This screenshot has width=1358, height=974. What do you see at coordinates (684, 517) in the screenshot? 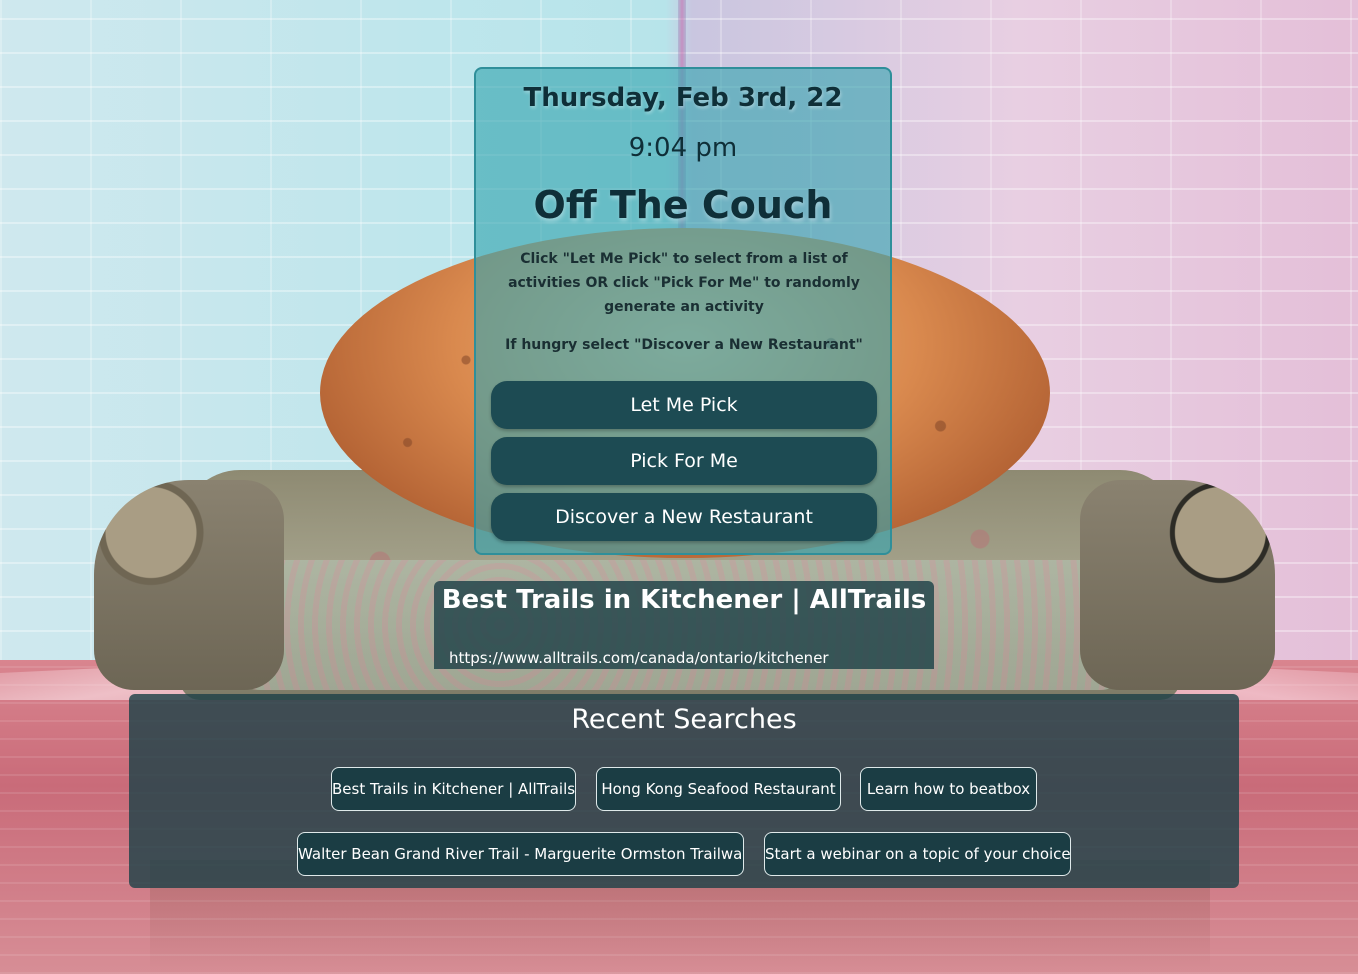
I see `discover-restaurant-button: Discover a New Restaurant` at bounding box center [684, 517].